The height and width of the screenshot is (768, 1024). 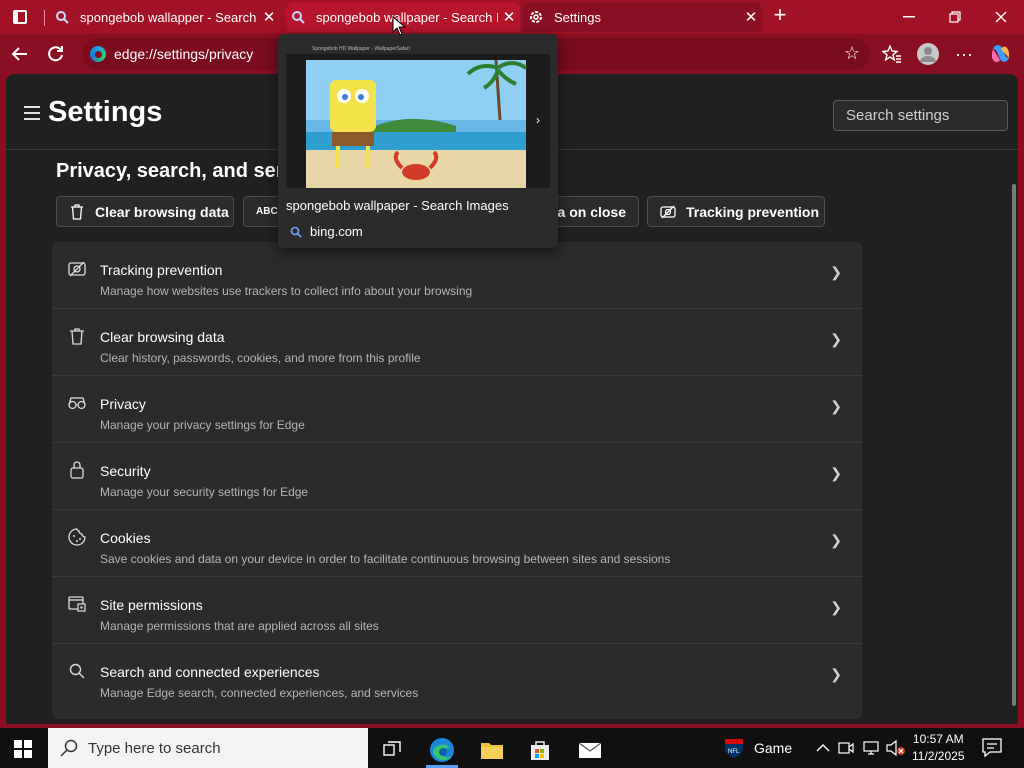 What do you see at coordinates (399, 25) in the screenshot?
I see `mouse-cursor-icon` at bounding box center [399, 25].